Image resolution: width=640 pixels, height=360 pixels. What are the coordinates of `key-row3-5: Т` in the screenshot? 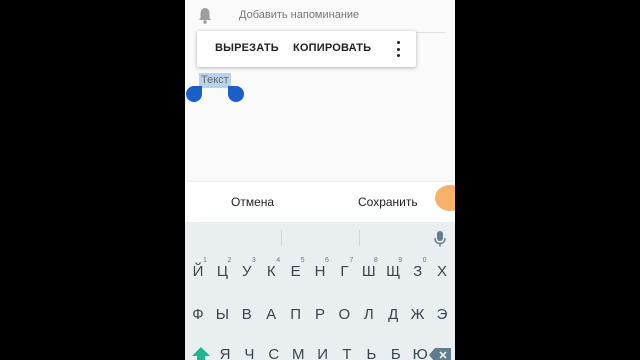 It's located at (347, 353).